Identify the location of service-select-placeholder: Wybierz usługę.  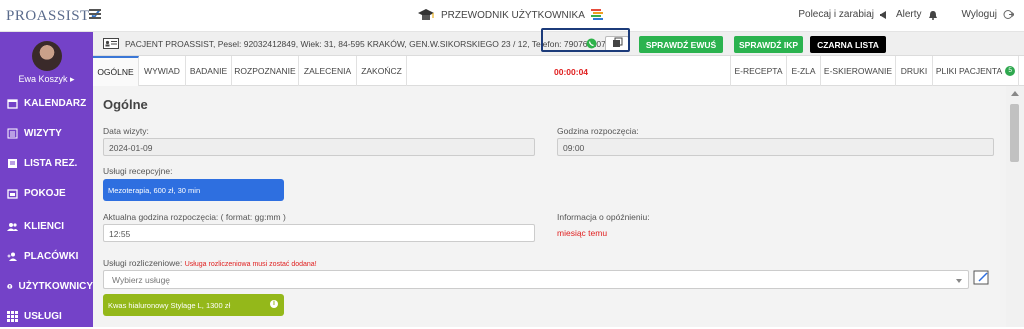
(141, 280).